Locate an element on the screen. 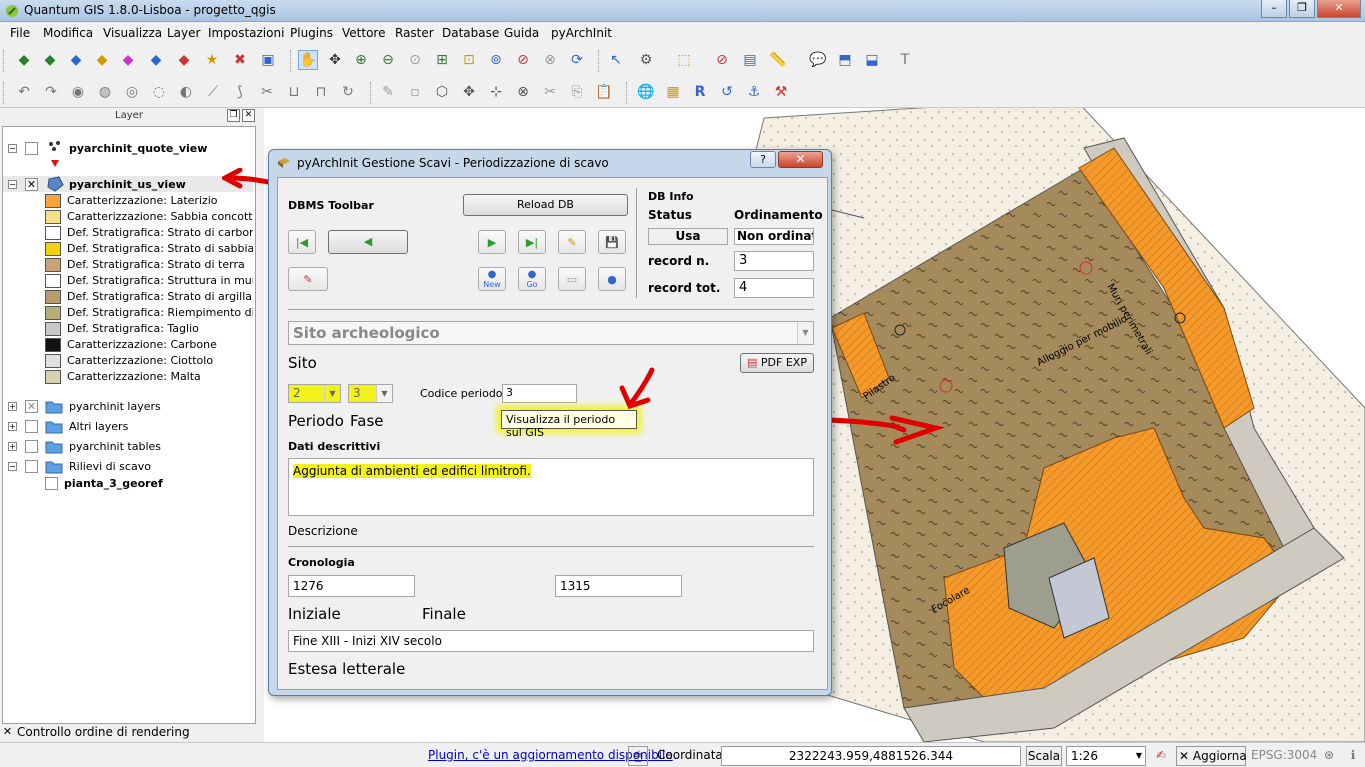 This screenshot has width=1365, height=767. prev-record-icon: ◀ is located at coordinates (368, 242).